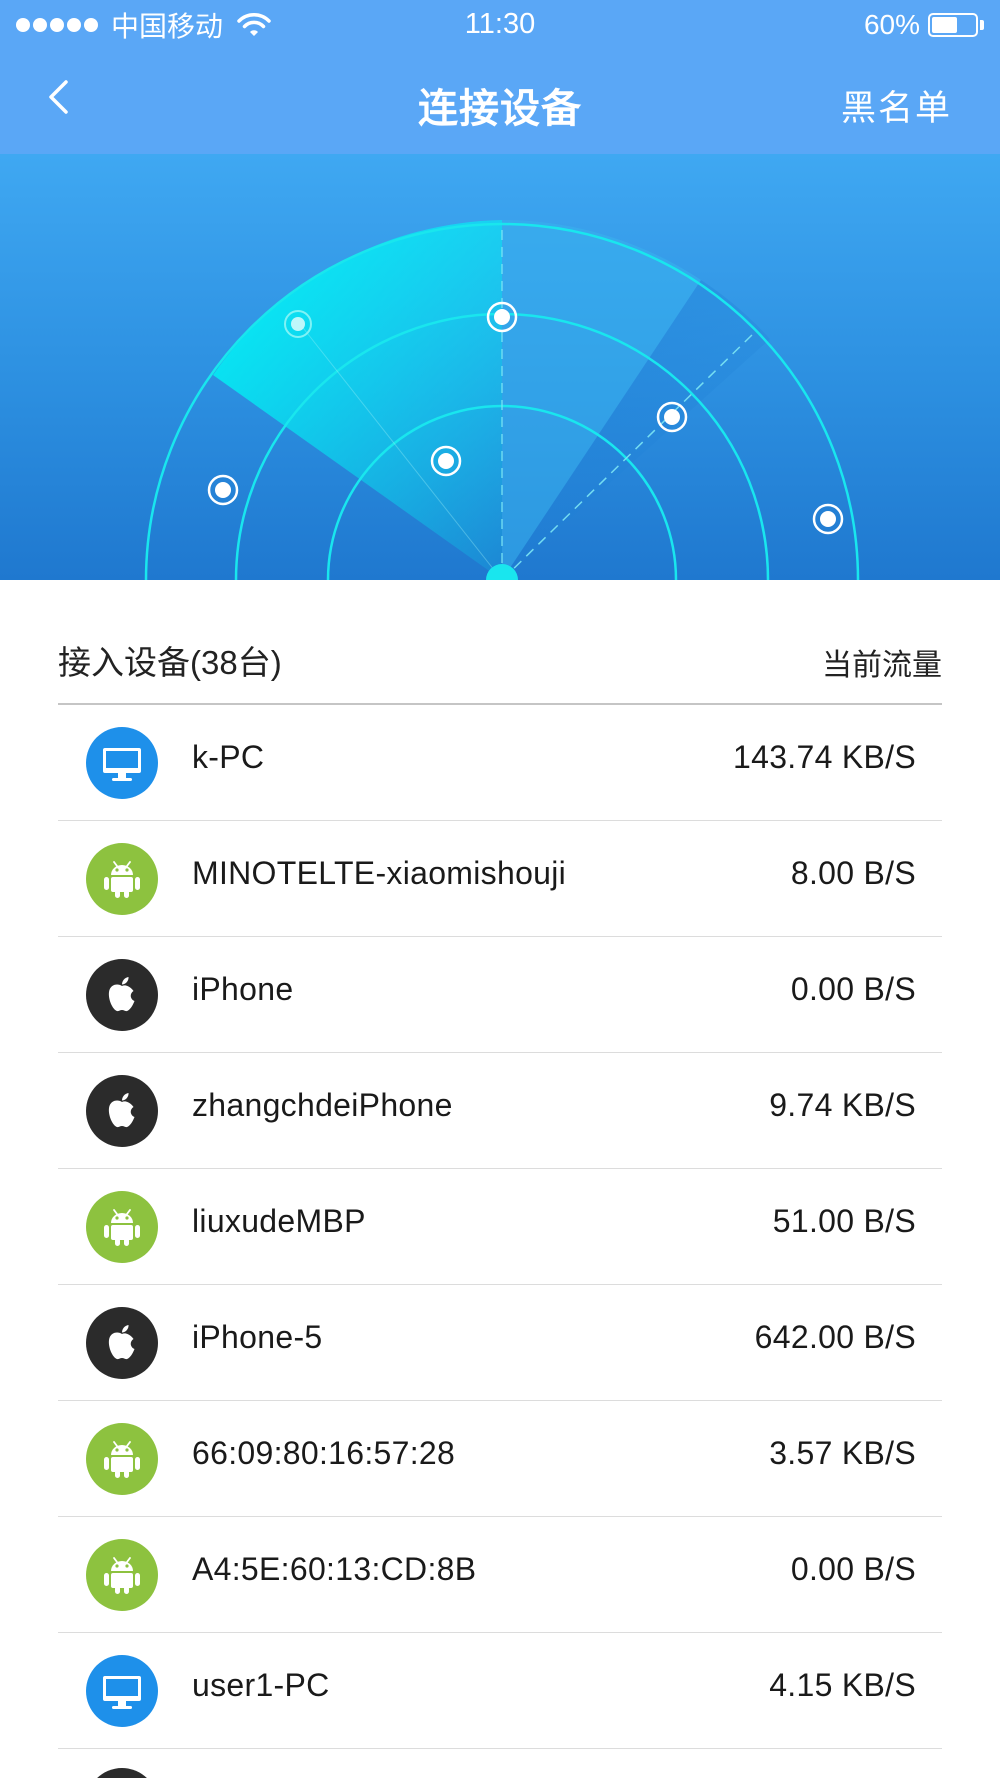 The image size is (1000, 1778). I want to click on device-traffic-rate: 4.15 KB/S, so click(842, 1685).